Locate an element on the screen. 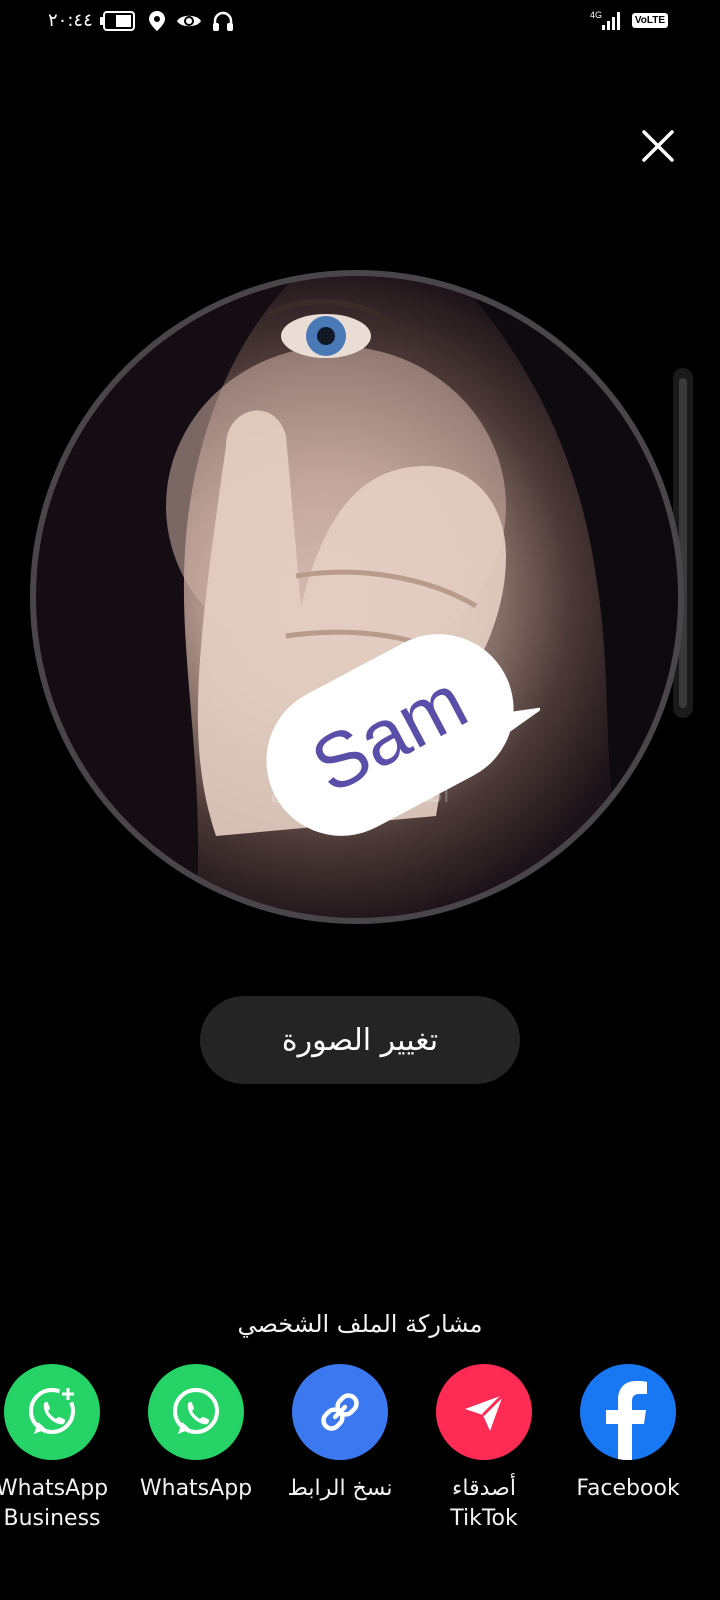 This screenshot has height=1600, width=720. scrollbar-thumb is located at coordinates (683, 543).